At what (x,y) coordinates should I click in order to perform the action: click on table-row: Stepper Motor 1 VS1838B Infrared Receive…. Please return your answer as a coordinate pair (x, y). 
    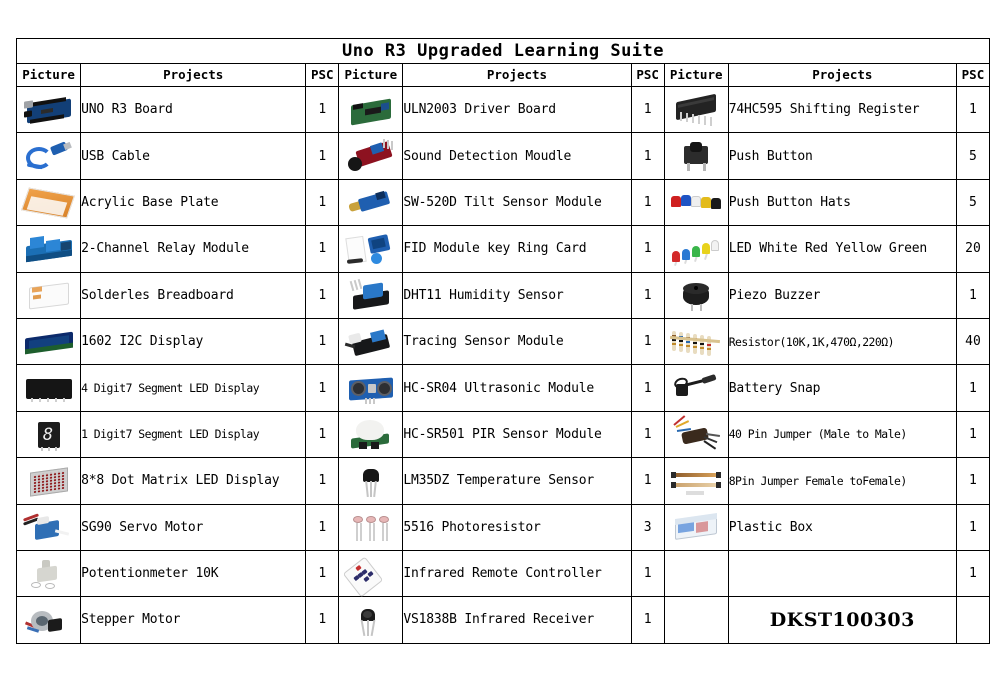
    Looking at the image, I should click on (503, 620).